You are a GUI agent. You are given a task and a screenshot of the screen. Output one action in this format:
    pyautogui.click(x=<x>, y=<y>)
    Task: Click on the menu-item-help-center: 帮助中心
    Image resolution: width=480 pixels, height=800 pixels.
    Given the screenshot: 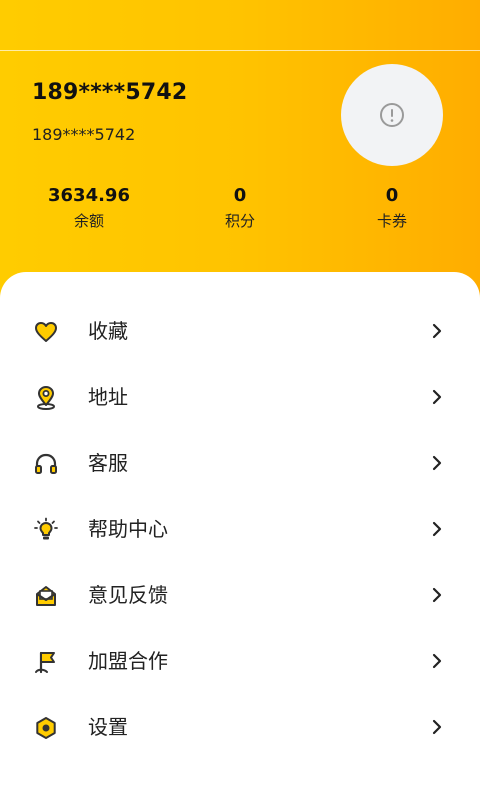 What is the action you would take?
    pyautogui.click(x=240, y=529)
    